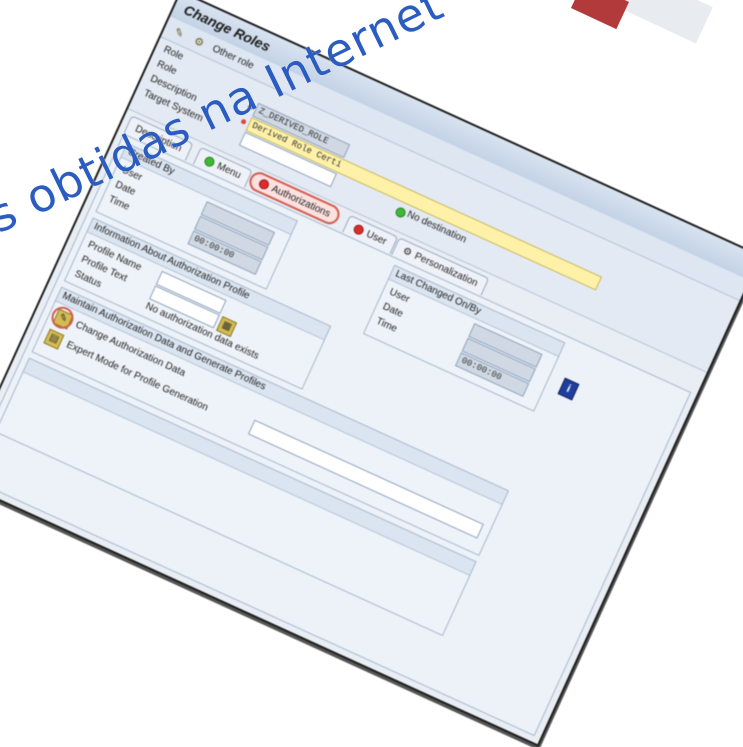 The width and height of the screenshot is (743, 747). I want to click on green-status-icon, so click(209, 162).